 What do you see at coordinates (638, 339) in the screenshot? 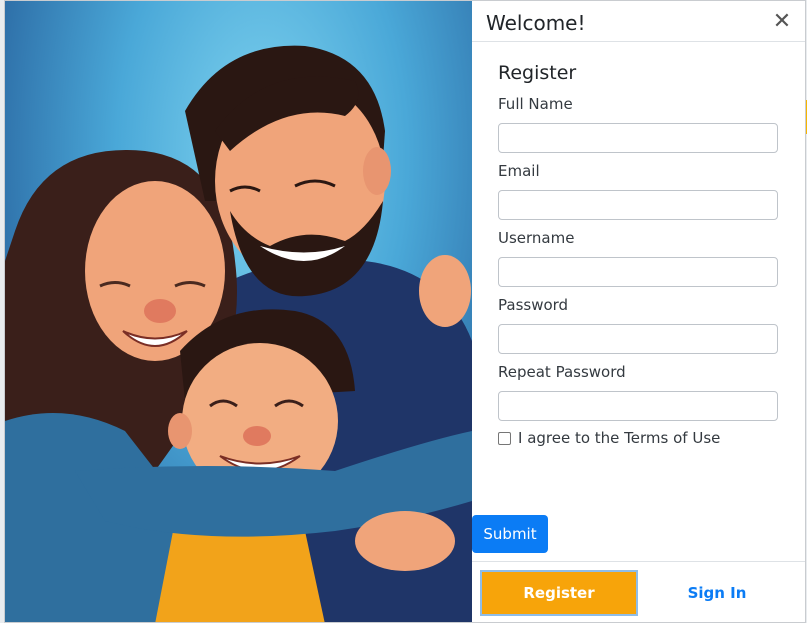
I see `password-input` at bounding box center [638, 339].